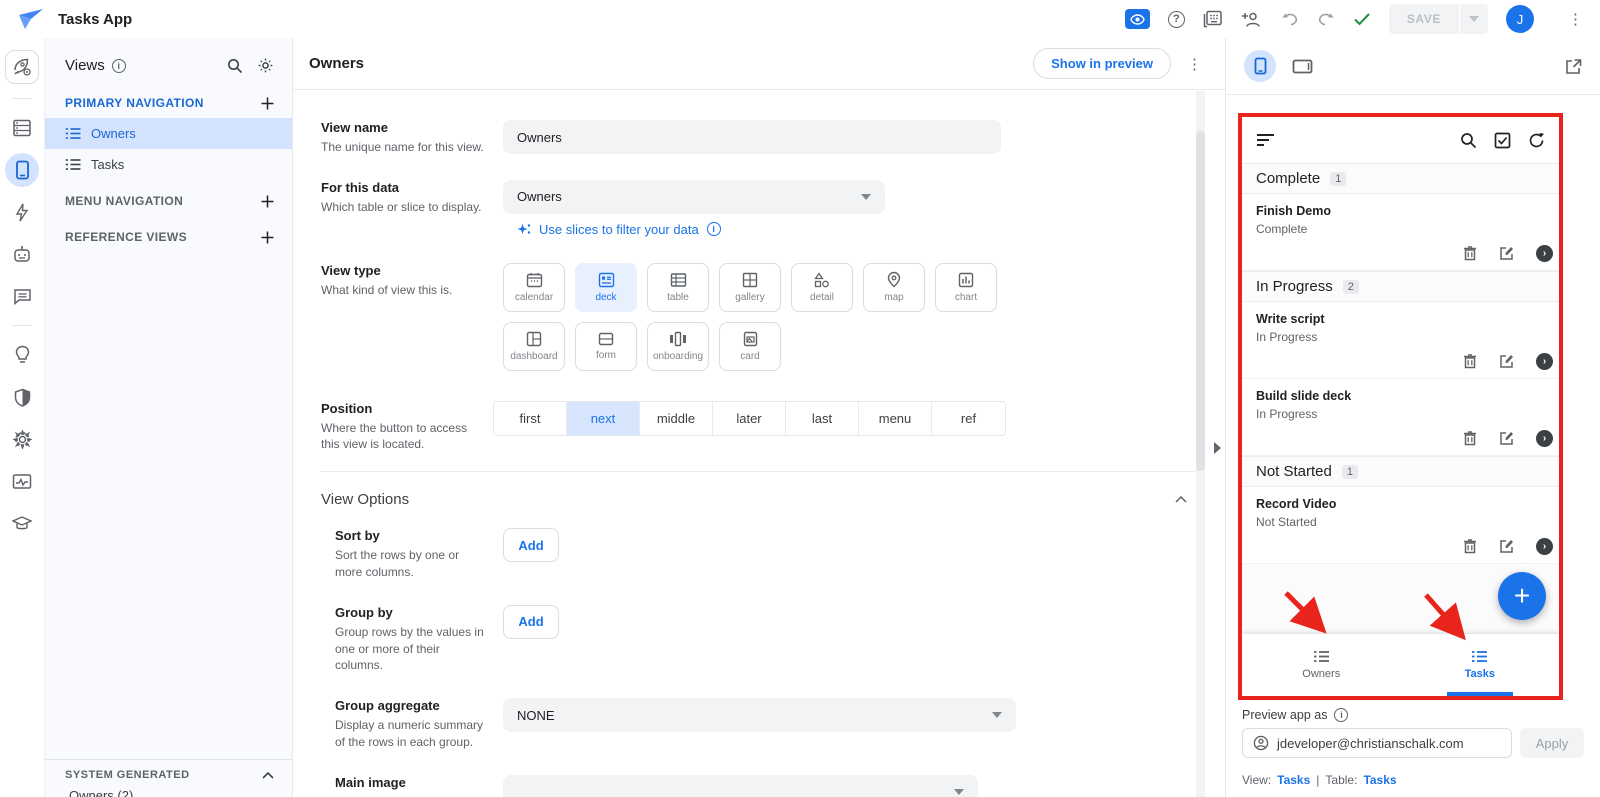  Describe the element at coordinates (235, 66) in the screenshot. I see `views-search-icon` at that location.